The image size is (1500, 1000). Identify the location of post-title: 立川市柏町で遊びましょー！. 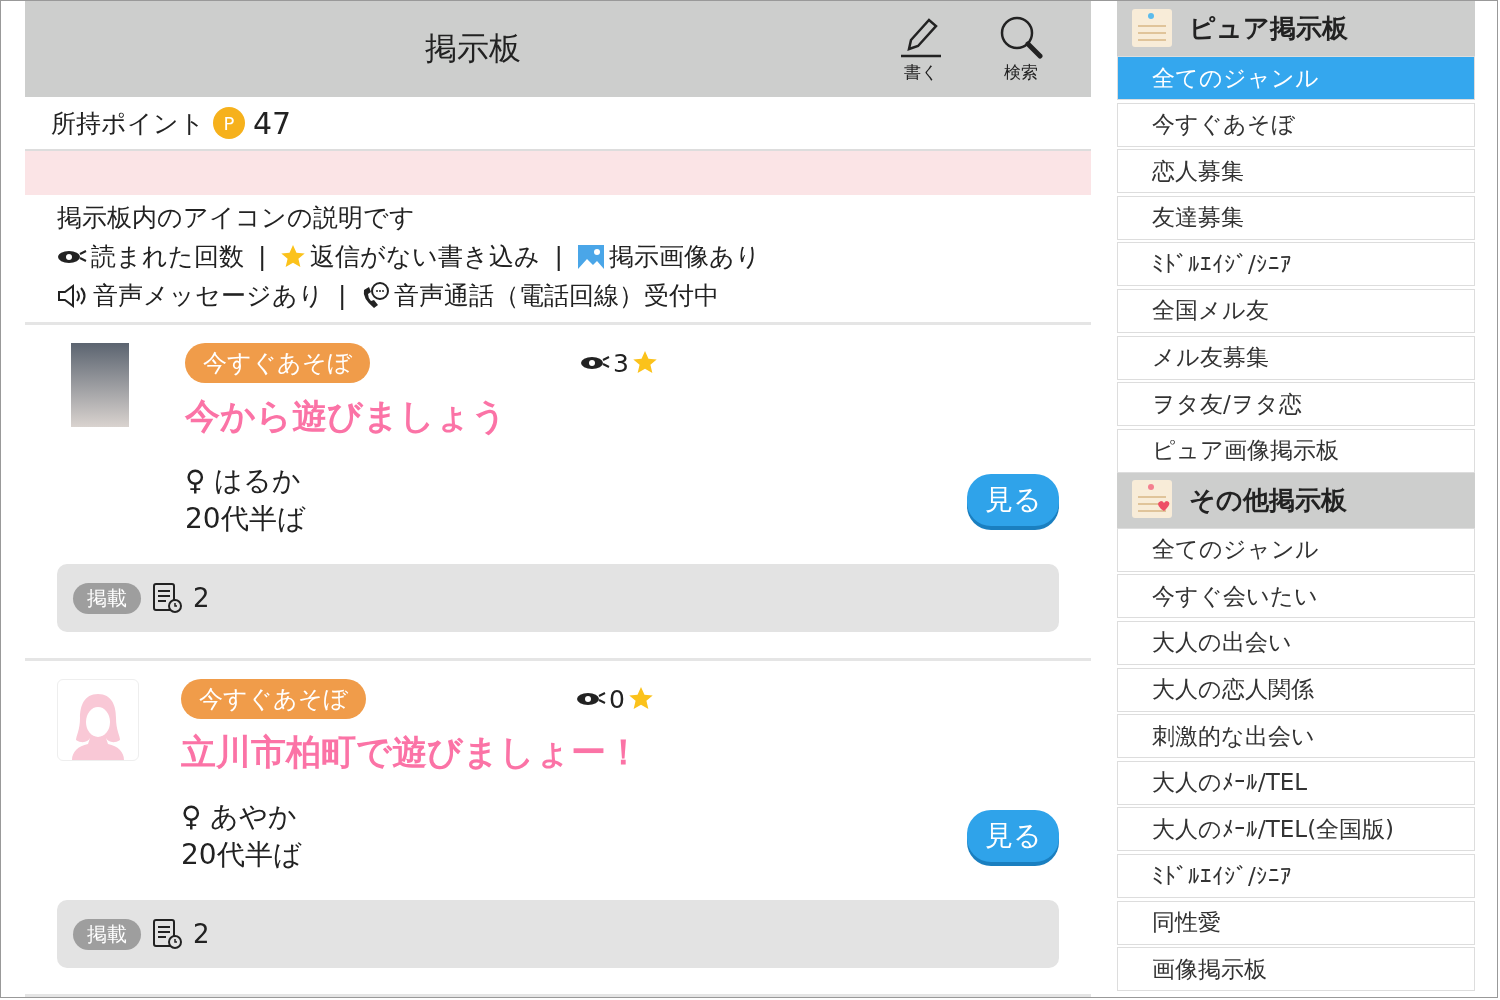
(411, 752).